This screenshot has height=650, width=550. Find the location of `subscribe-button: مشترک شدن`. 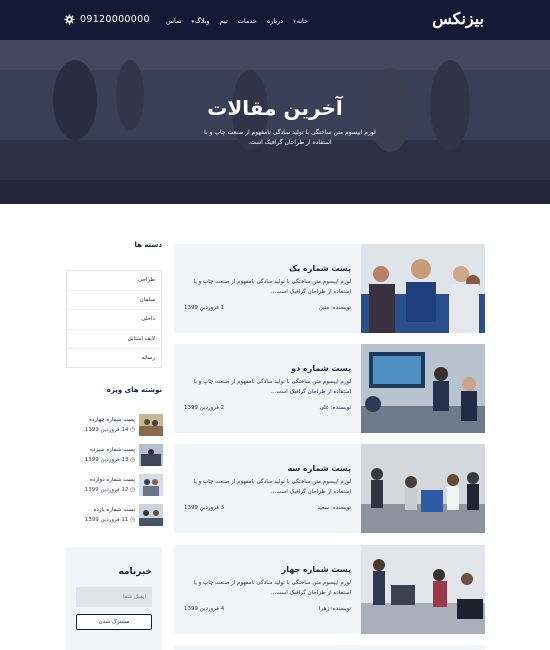

subscribe-button: مشترک شدن is located at coordinates (114, 622).